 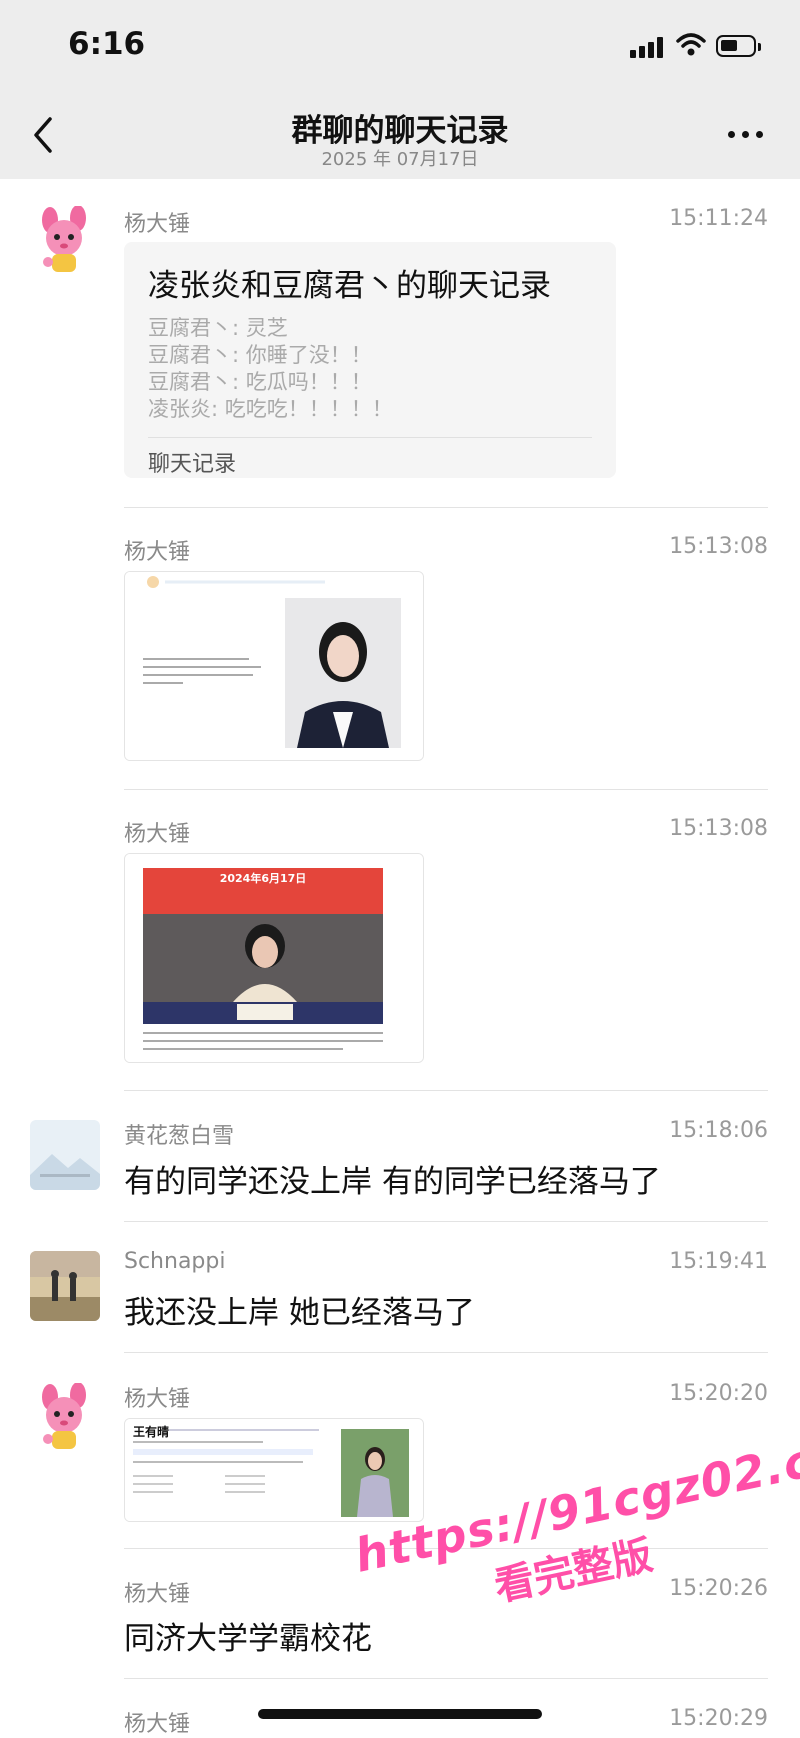 What do you see at coordinates (400, 1714) in the screenshot?
I see `home-indicator` at bounding box center [400, 1714].